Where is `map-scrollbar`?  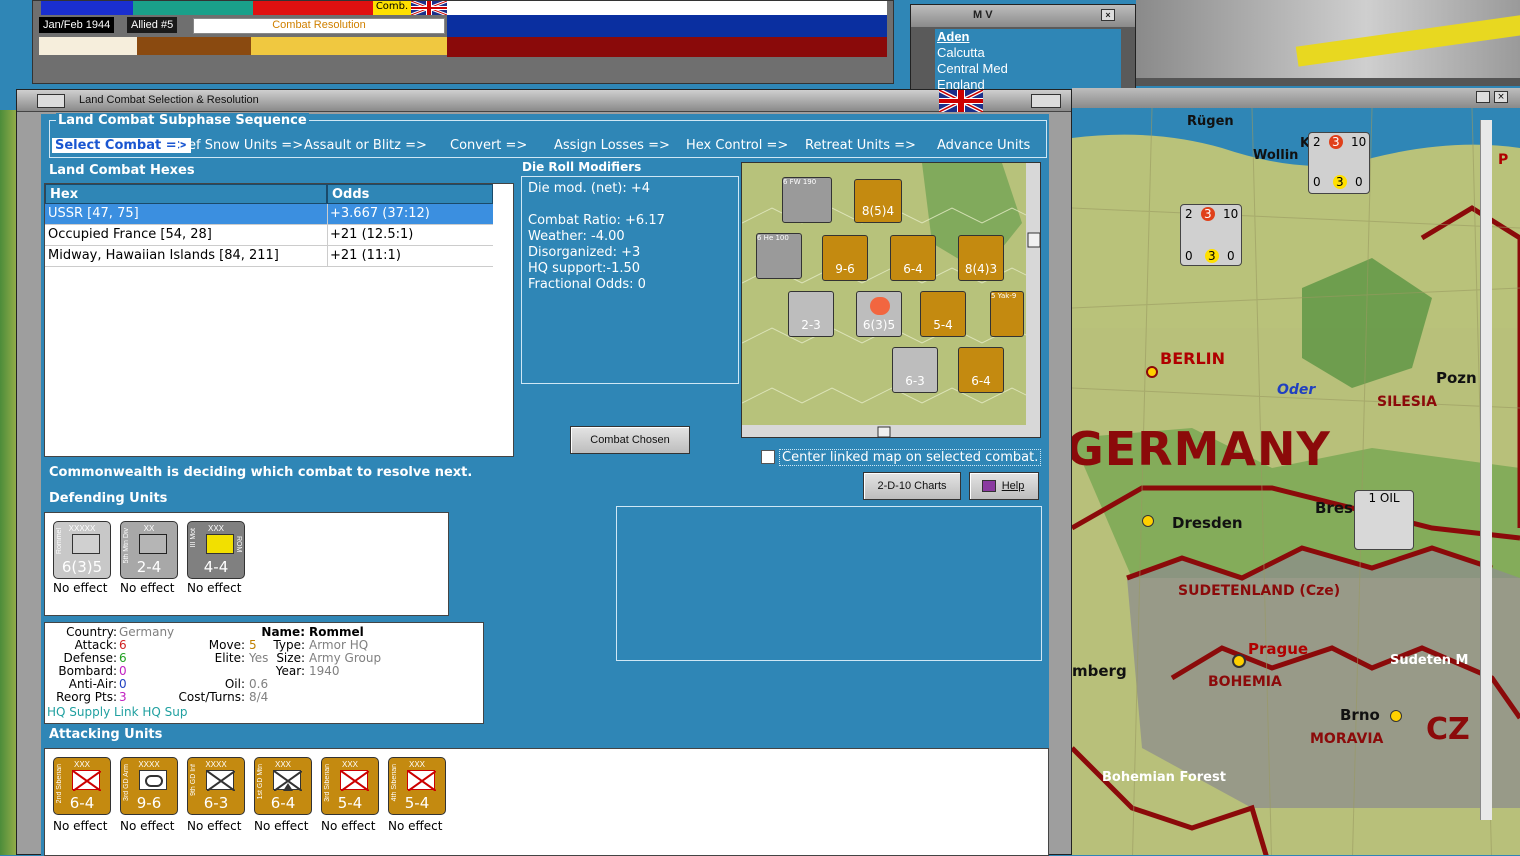
map-scrollbar is located at coordinates (1486, 470).